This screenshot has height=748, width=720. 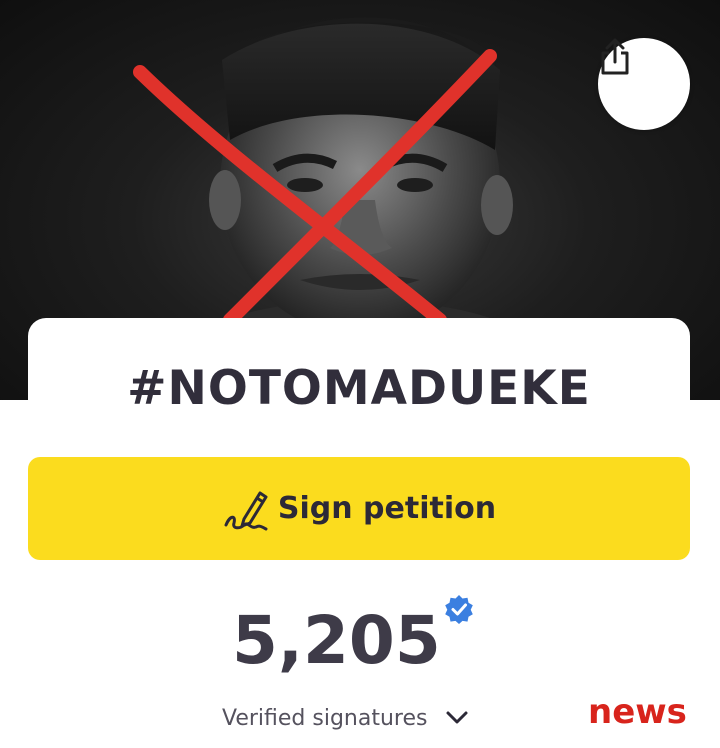 What do you see at coordinates (336, 640) in the screenshot?
I see `signature-count: 5,205` at bounding box center [336, 640].